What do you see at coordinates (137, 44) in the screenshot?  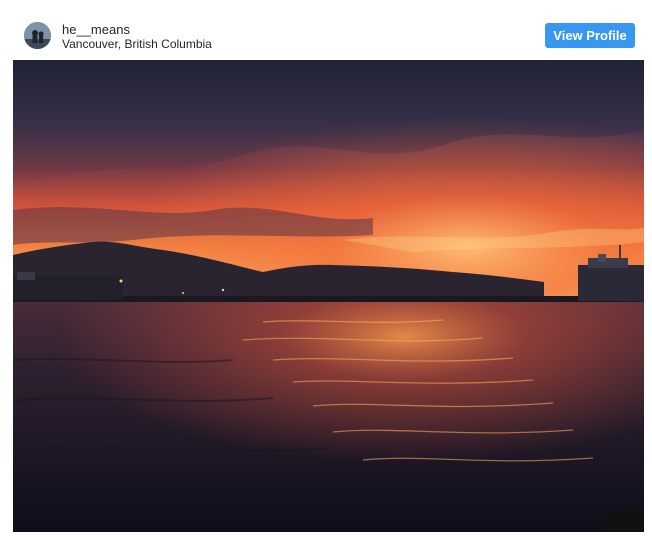 I see `location: Vancouver, British Columbia` at bounding box center [137, 44].